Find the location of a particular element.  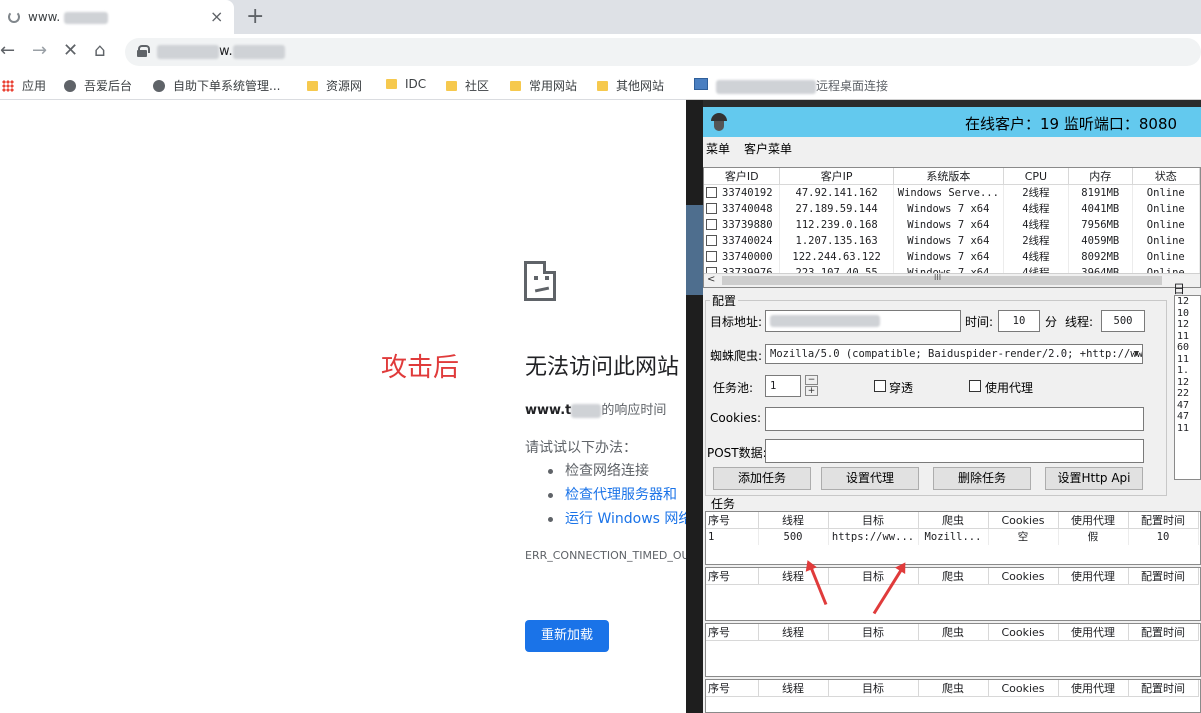

tab-close-icon: × is located at coordinates (216, 16).